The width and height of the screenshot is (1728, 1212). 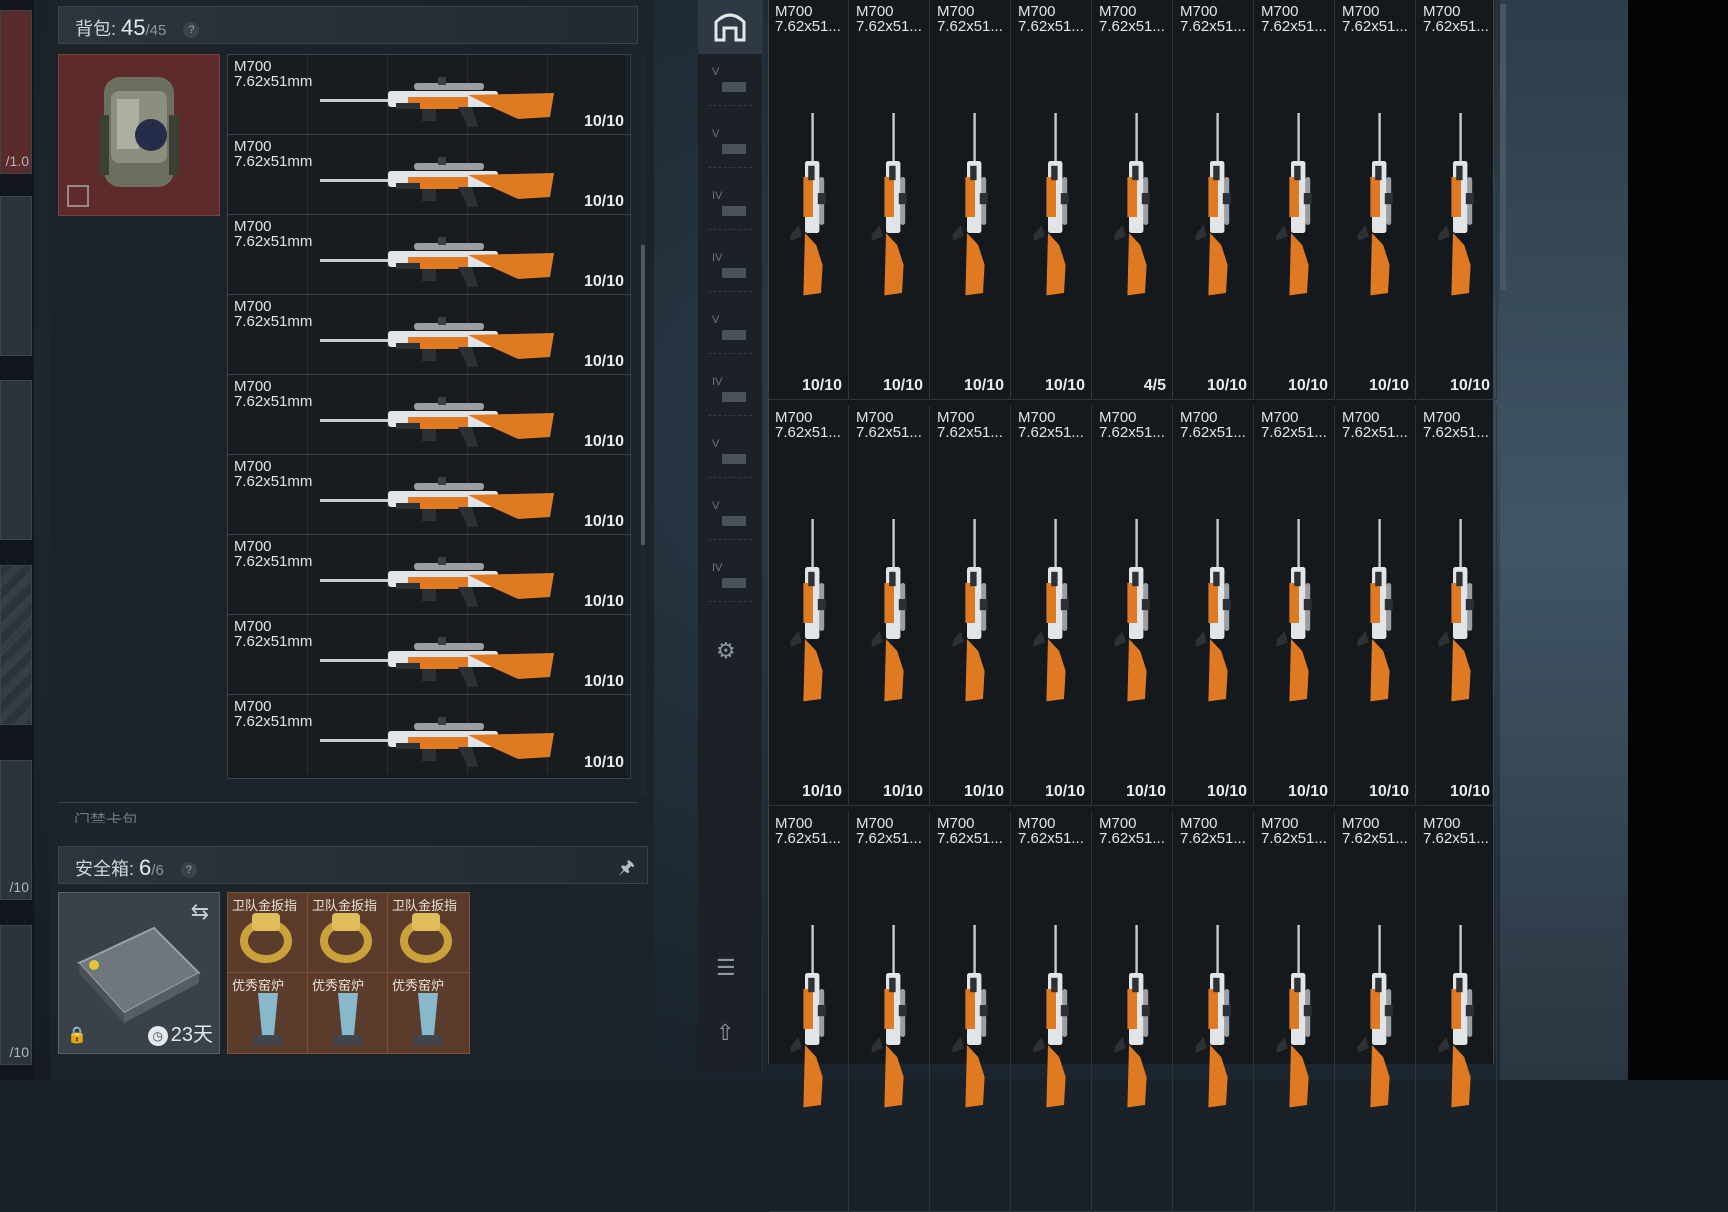 What do you see at coordinates (1503, 147) in the screenshot?
I see `storage-scrollbar` at bounding box center [1503, 147].